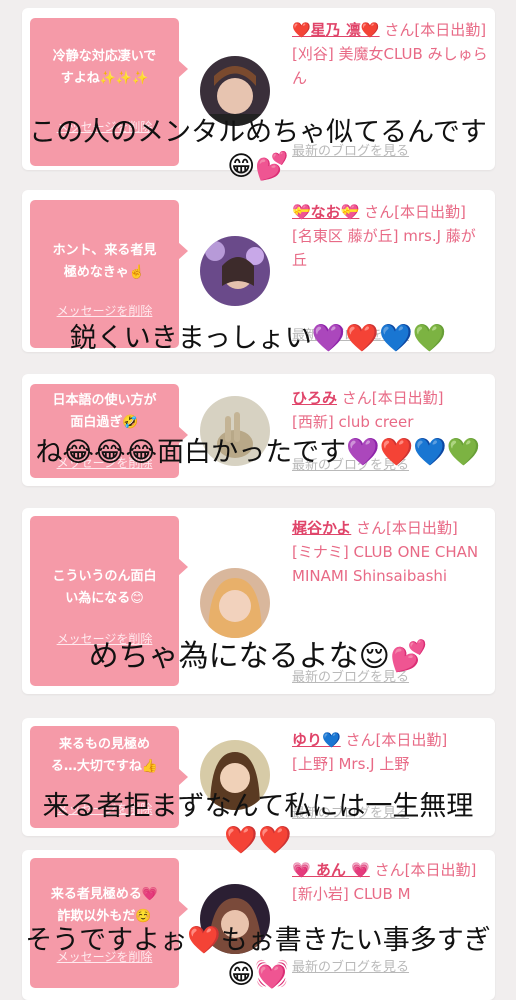  I want to click on member-info: 💝なお💝 さん[本日出勤] [名東区 藤が丘] mrs.J 藤が丘, so click(391, 236).